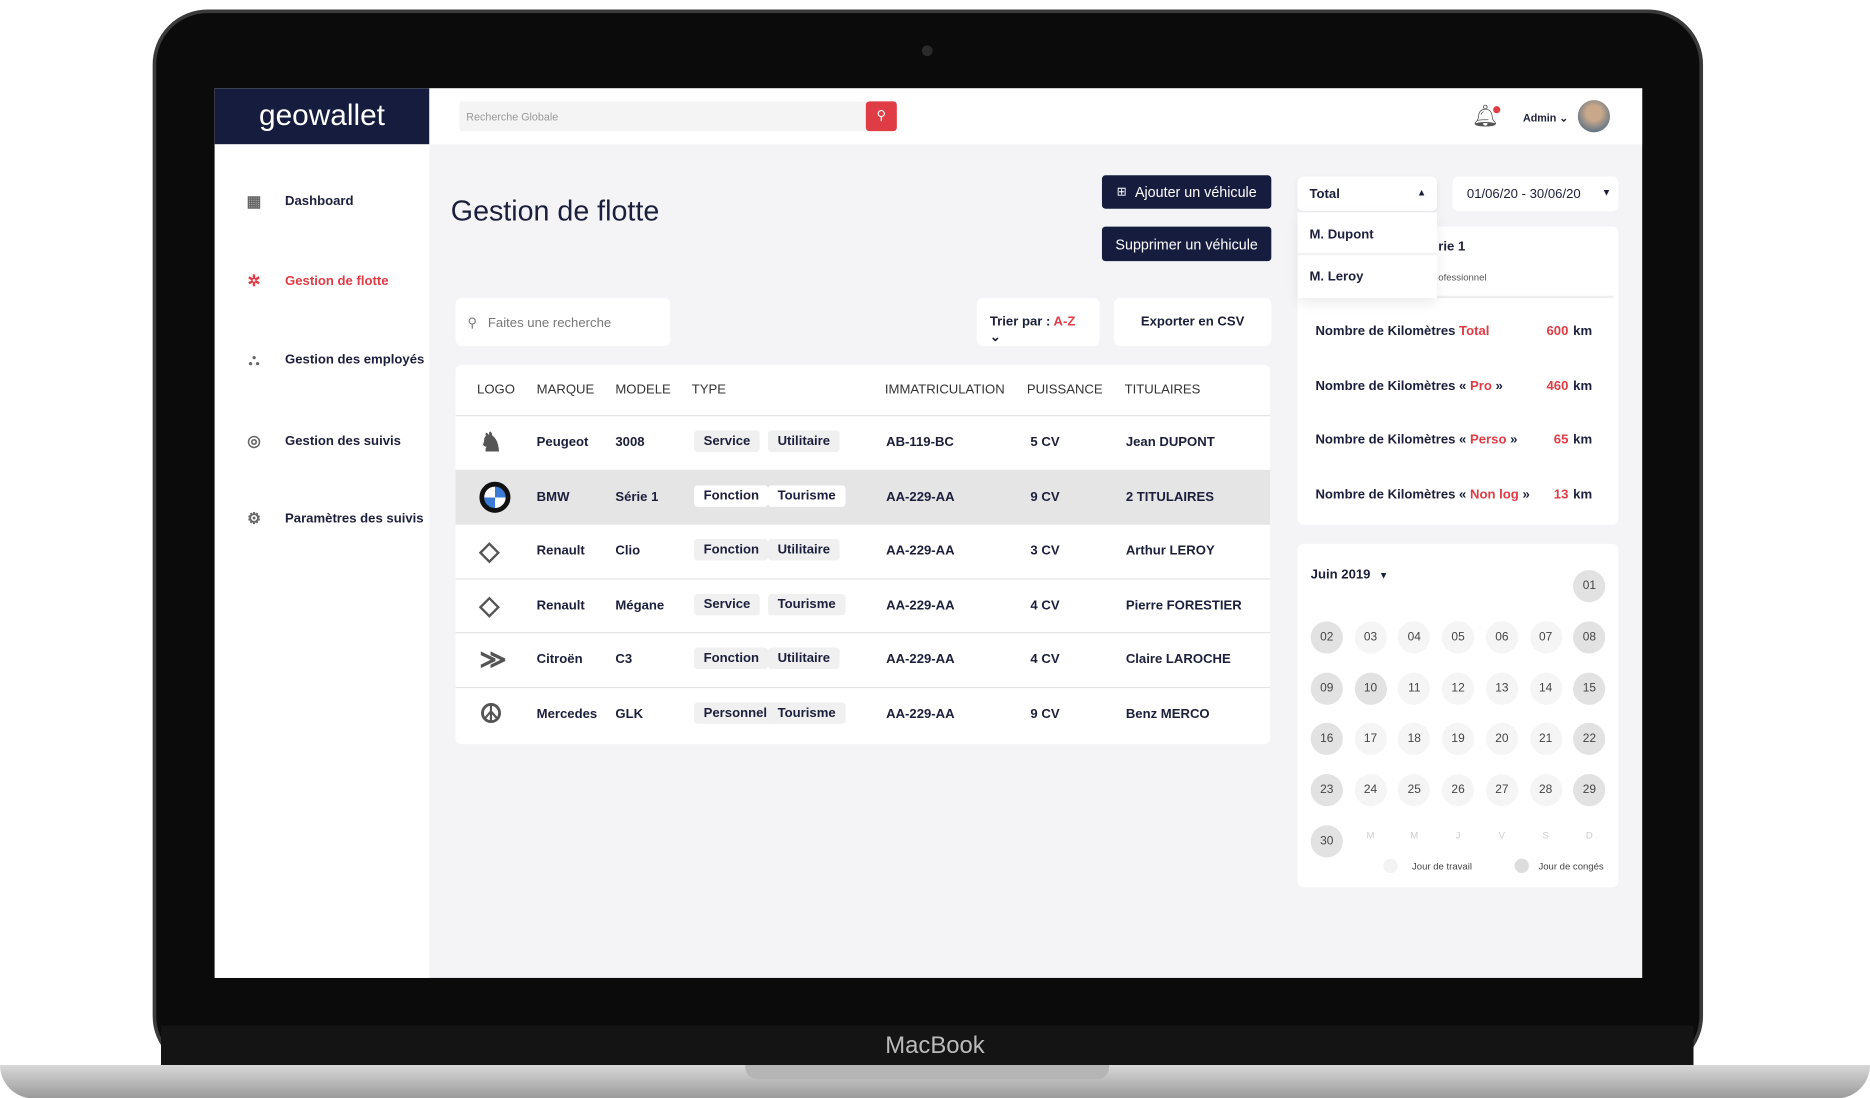  What do you see at coordinates (254, 440) in the screenshot?
I see `tracking-icon: ◎` at bounding box center [254, 440].